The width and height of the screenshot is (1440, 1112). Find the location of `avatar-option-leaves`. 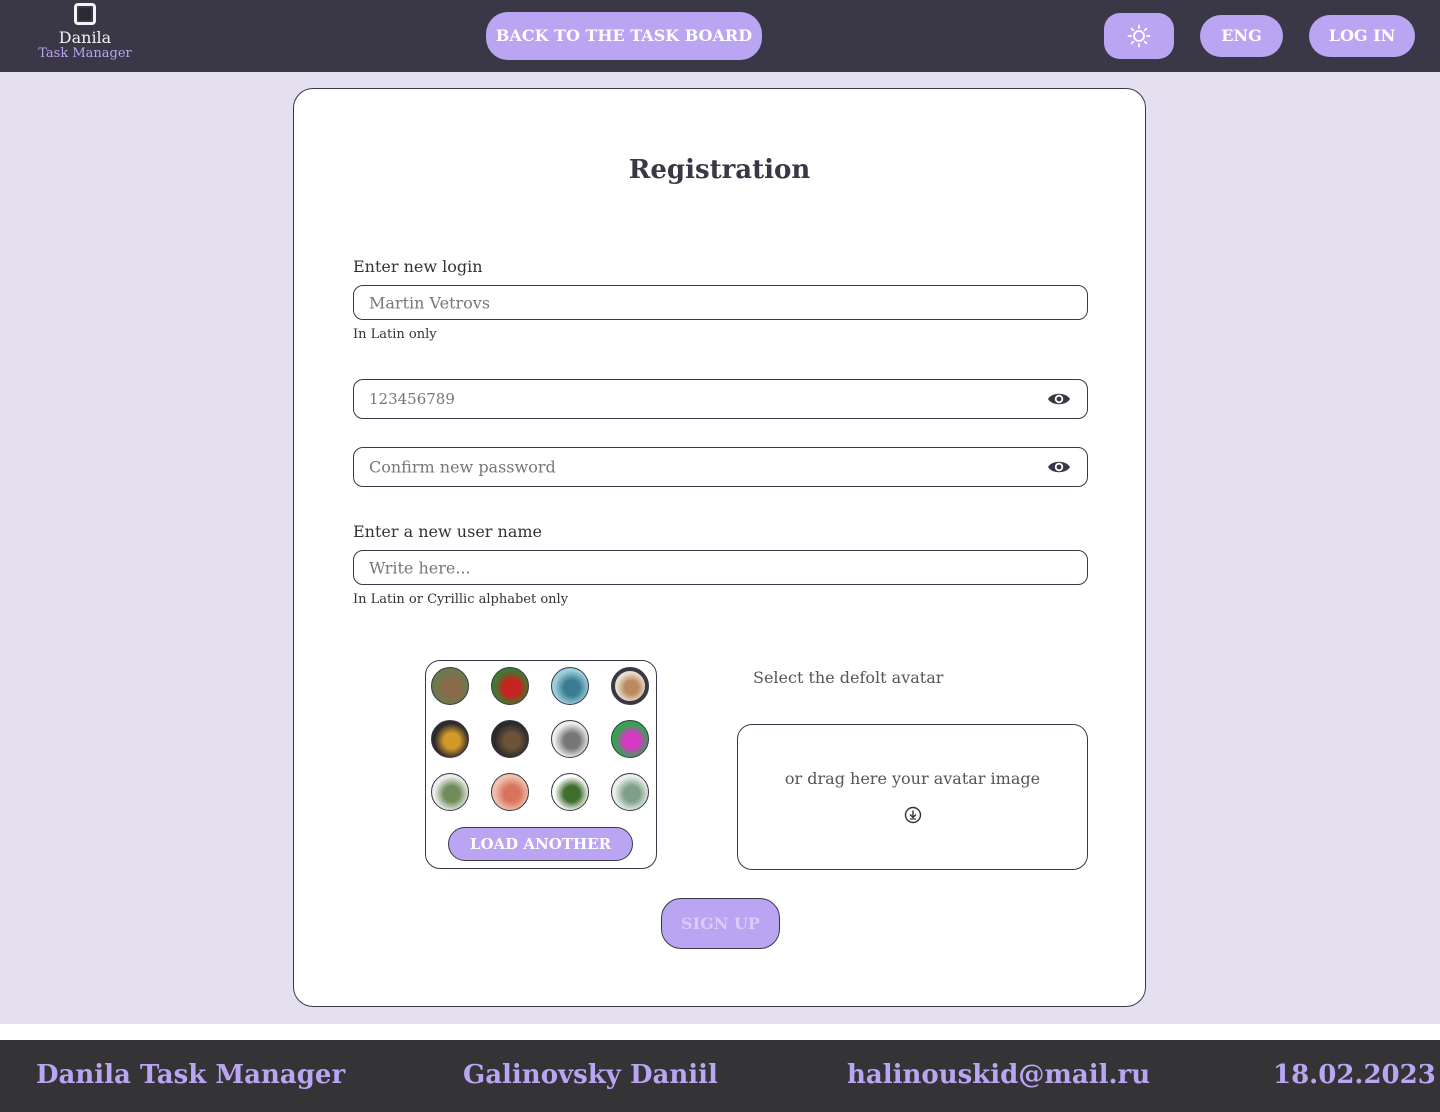

avatar-option-leaves is located at coordinates (570, 792).